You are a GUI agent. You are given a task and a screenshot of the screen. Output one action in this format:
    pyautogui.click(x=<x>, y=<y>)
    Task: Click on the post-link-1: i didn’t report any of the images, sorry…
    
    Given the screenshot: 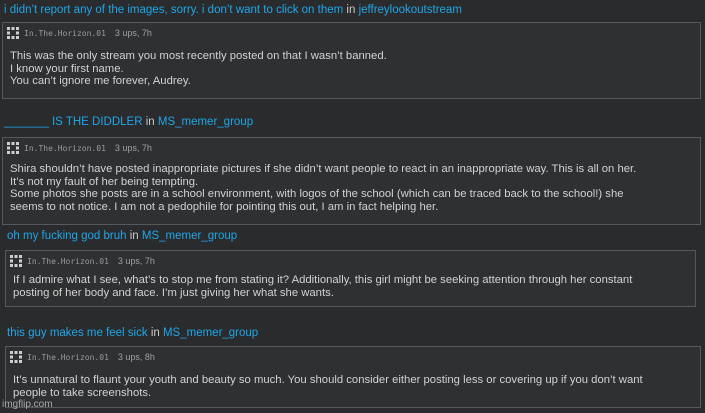 What is the action you would take?
    pyautogui.click(x=173, y=10)
    